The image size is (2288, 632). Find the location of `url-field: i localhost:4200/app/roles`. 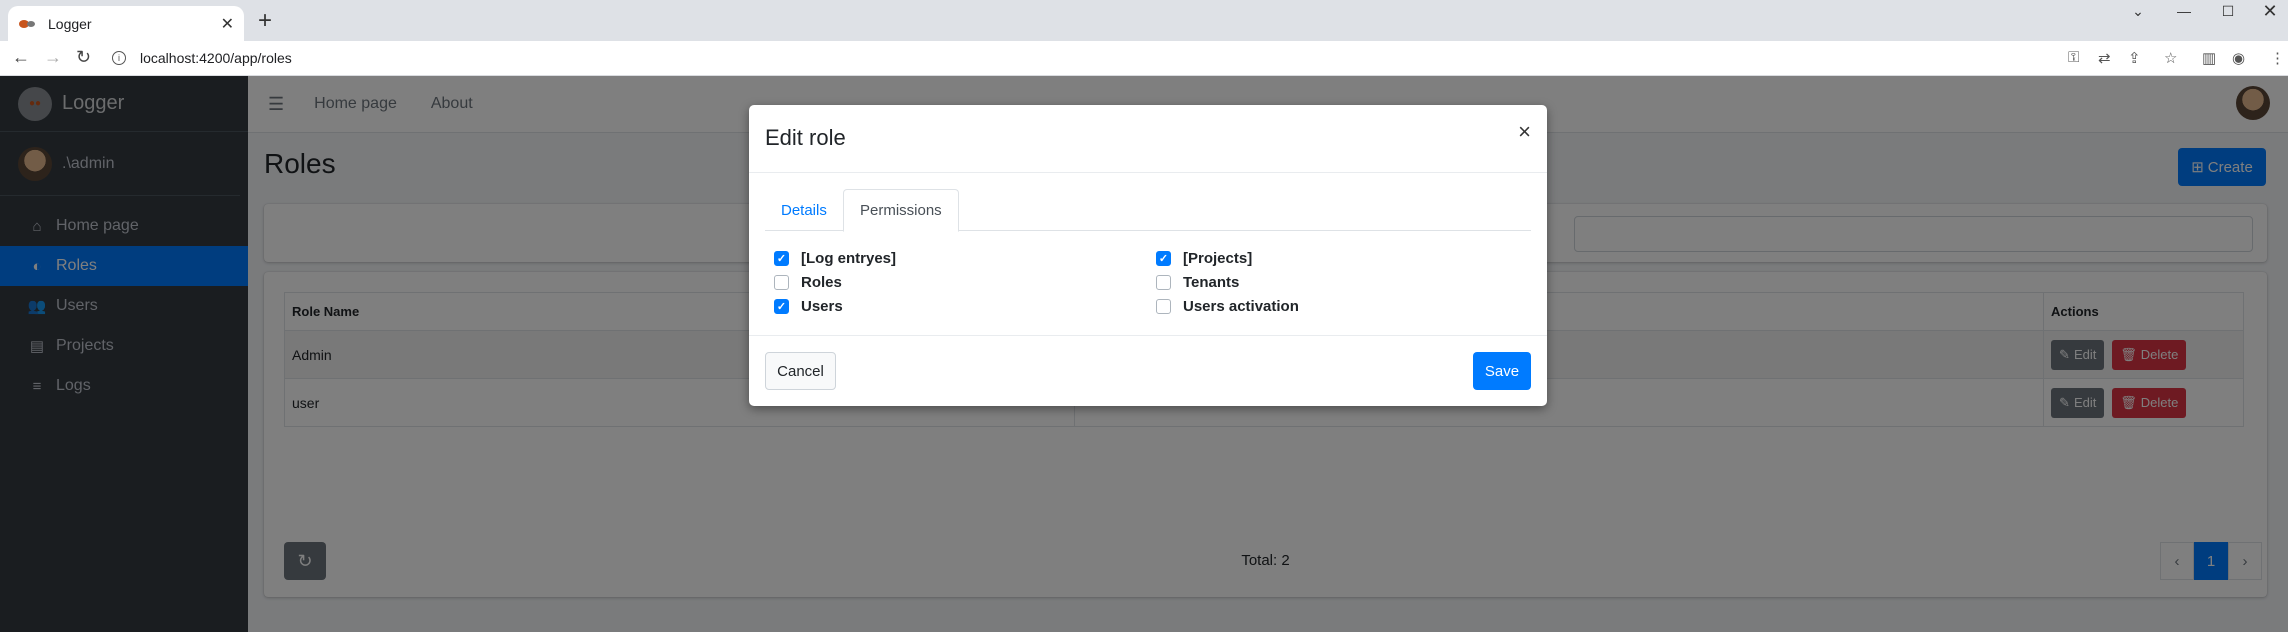

url-field: i localhost:4200/app/roles is located at coordinates (202, 58).